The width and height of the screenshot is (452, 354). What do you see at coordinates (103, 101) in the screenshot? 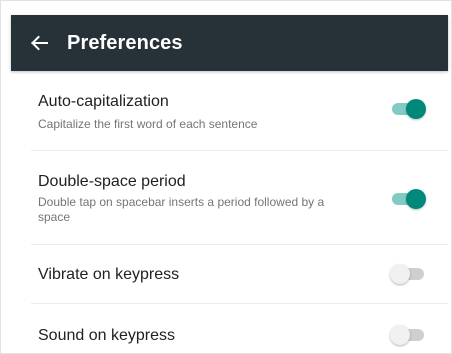
I see `pref-title: Auto-capitalization` at bounding box center [103, 101].